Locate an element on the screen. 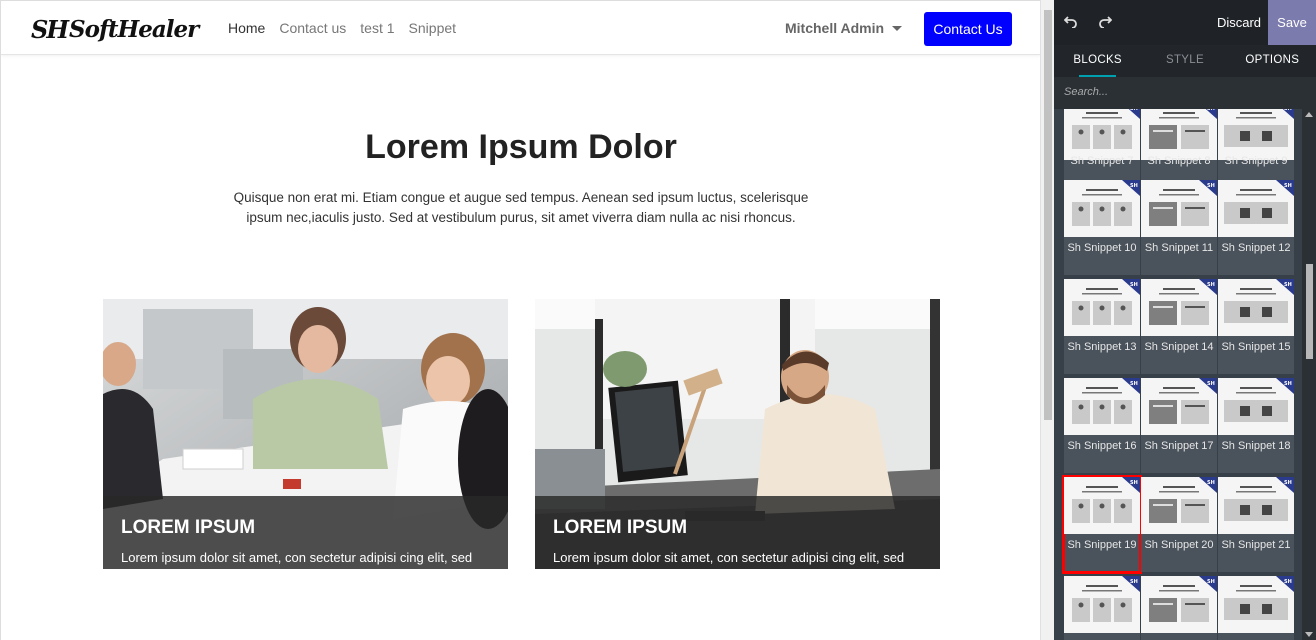 Image resolution: width=1316 pixels, height=640 pixels. snippet-label: Sh Snippet 20 is located at coordinates (1179, 545).